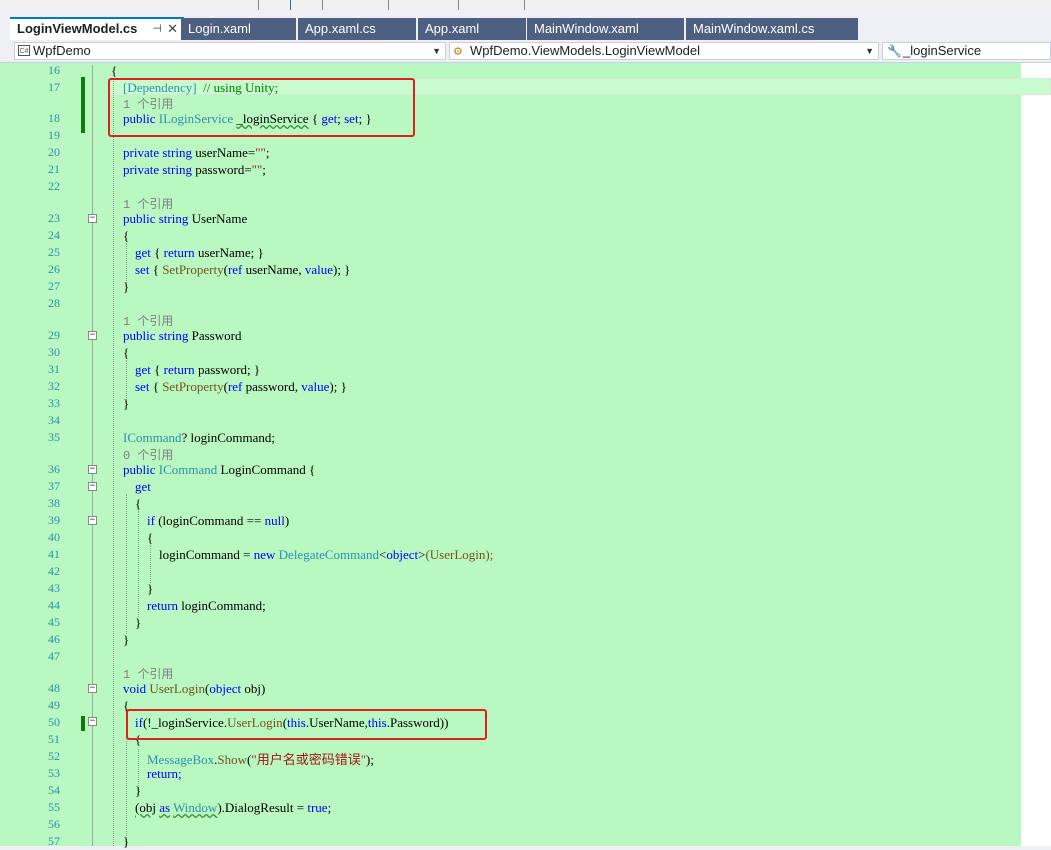 Image resolution: width=1051 pixels, height=850 pixels. What do you see at coordinates (54, 554) in the screenshot?
I see `line-number: 41` at bounding box center [54, 554].